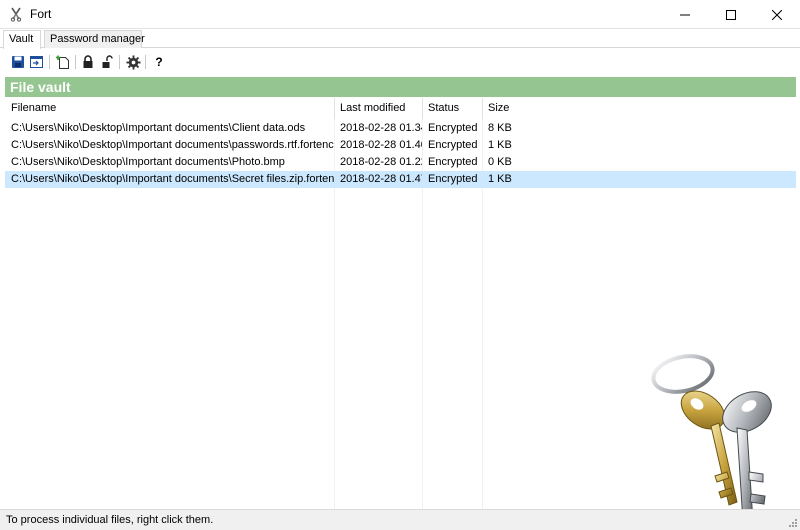  I want to click on open-vault-button, so click(37, 62).